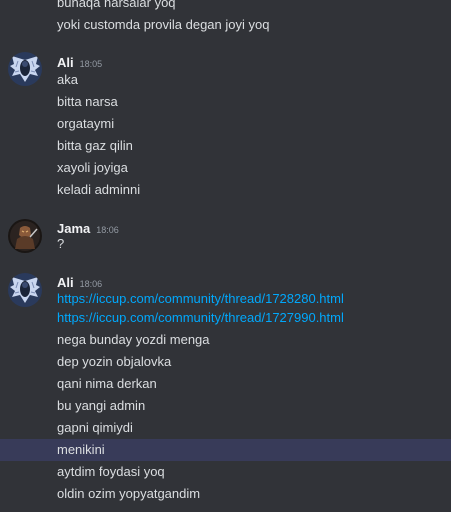  I want to click on message-line: bunaqa narsalar yoq, so click(116, 5).